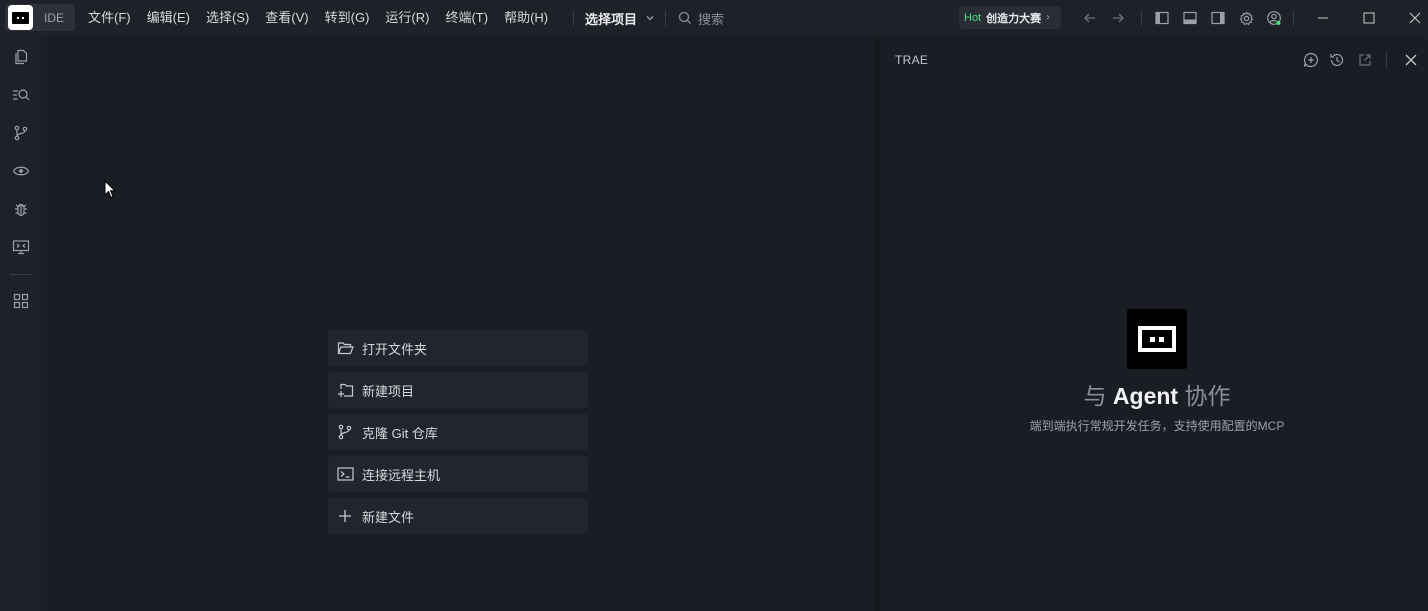  I want to click on new-project-label: 新建项目, so click(388, 391).